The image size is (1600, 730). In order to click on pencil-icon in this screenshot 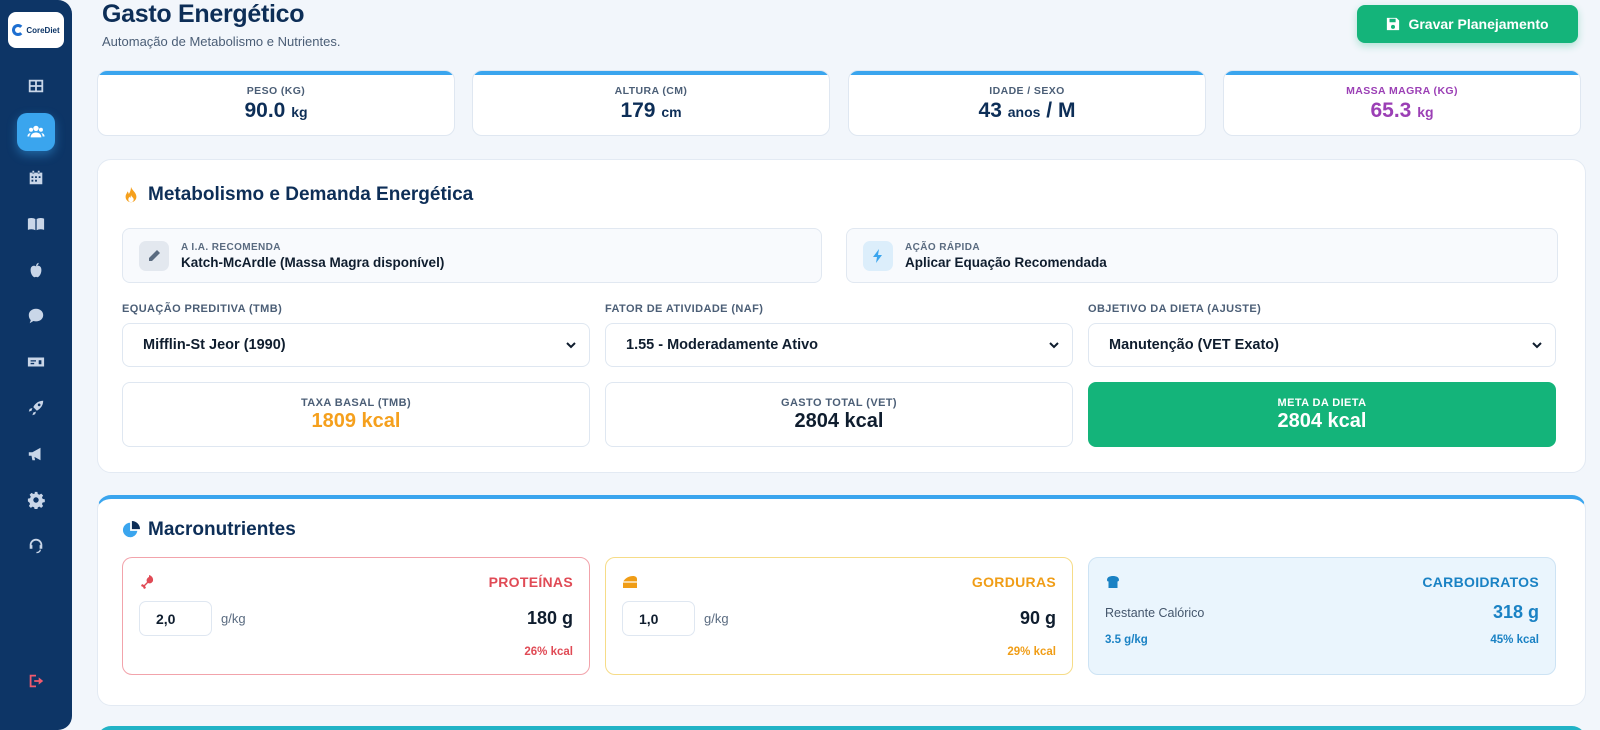, I will do `click(154, 255)`.